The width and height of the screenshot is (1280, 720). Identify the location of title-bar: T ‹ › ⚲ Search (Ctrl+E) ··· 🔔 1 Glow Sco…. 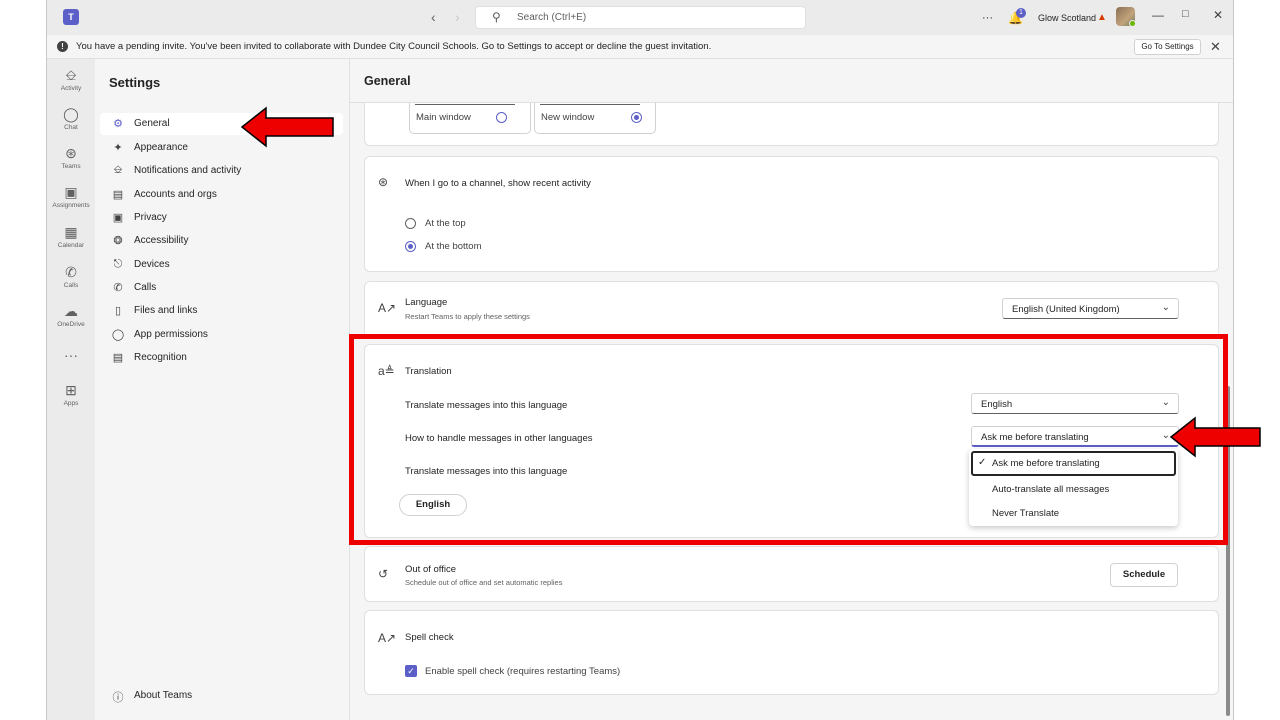
(640, 17).